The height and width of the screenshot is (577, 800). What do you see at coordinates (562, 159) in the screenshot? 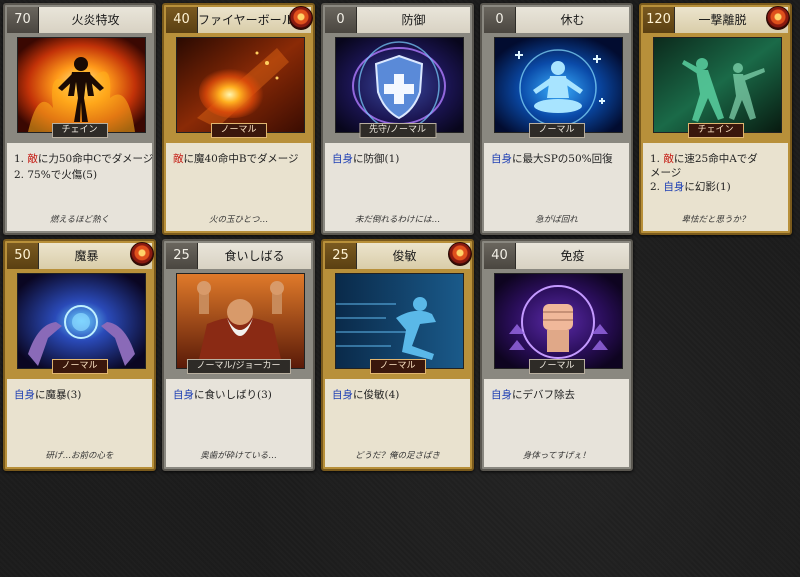
I see `effect-text: に最大SPの50%回復` at bounding box center [562, 159].